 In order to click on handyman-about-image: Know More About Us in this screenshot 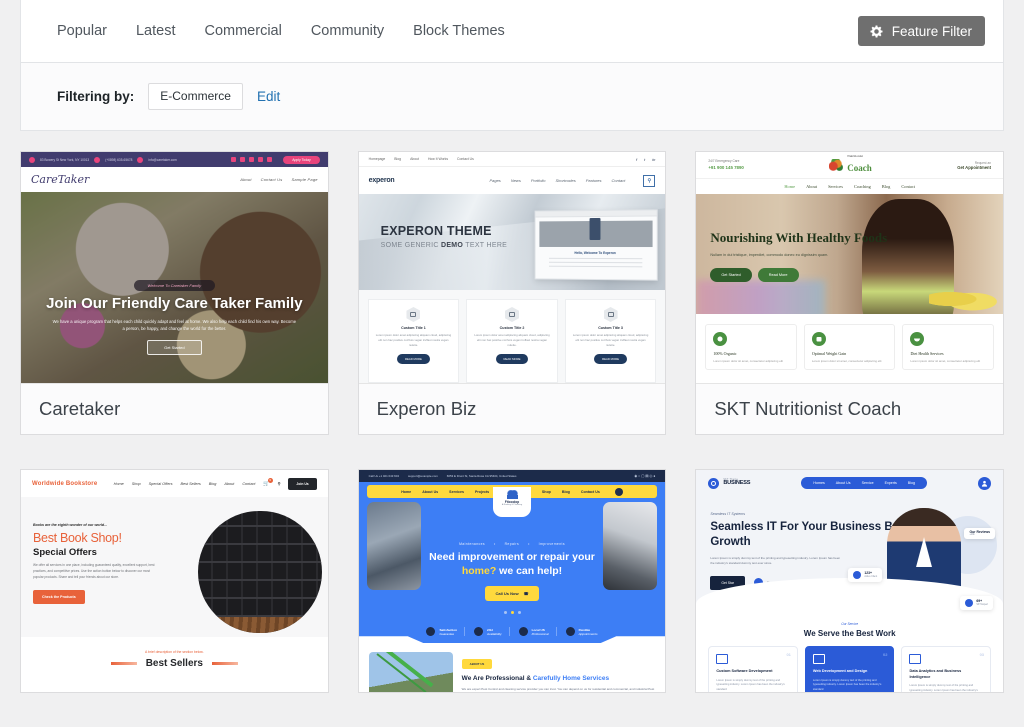, I will do `click(410, 672)`.